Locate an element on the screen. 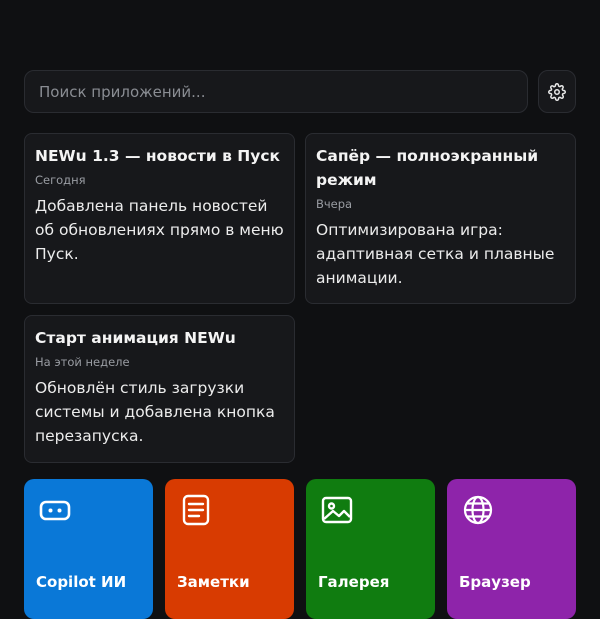  news-date: На этой неделе is located at coordinates (82, 362).